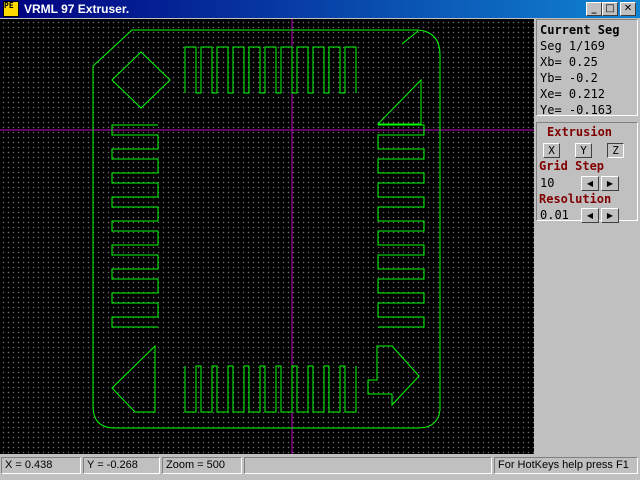 The image size is (640, 480). Describe the element at coordinates (554, 215) in the screenshot. I see `resolution-value: 0.01` at that location.